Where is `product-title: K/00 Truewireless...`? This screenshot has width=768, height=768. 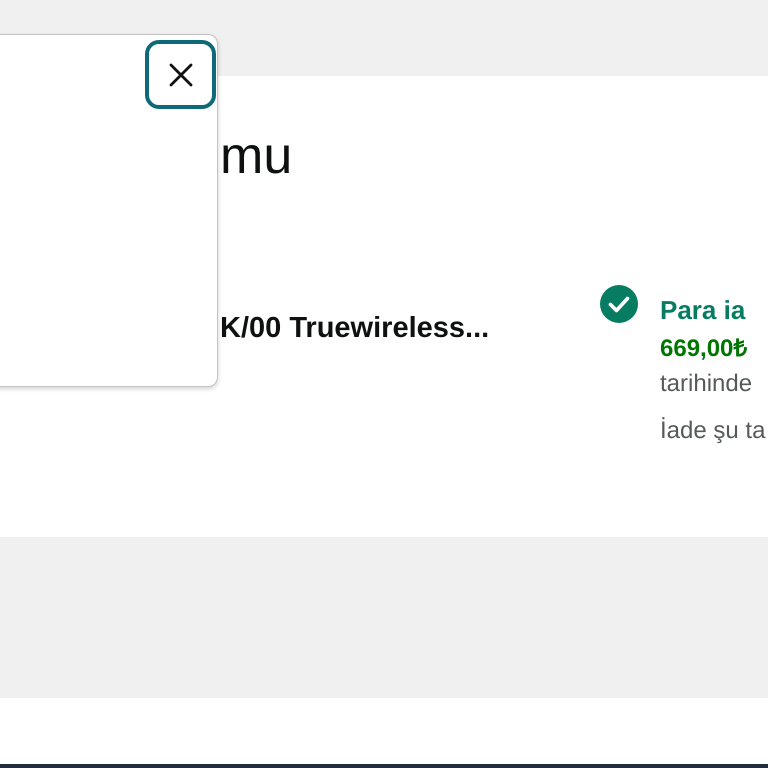
product-title: K/00 Truewireless... is located at coordinates (355, 328).